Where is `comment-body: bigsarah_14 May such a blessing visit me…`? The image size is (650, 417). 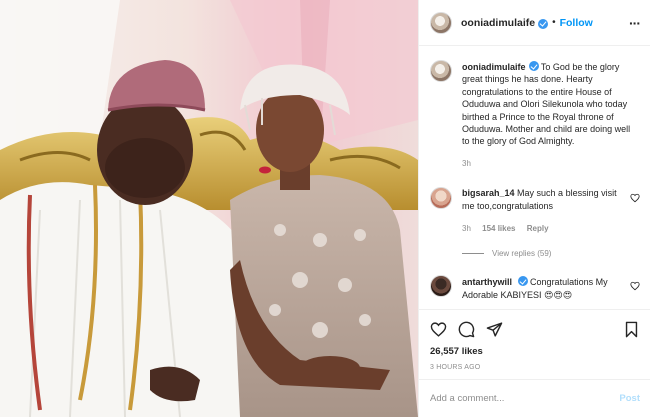 comment-body: bigsarah_14 May such a blessing visit me… is located at coordinates (544, 211).